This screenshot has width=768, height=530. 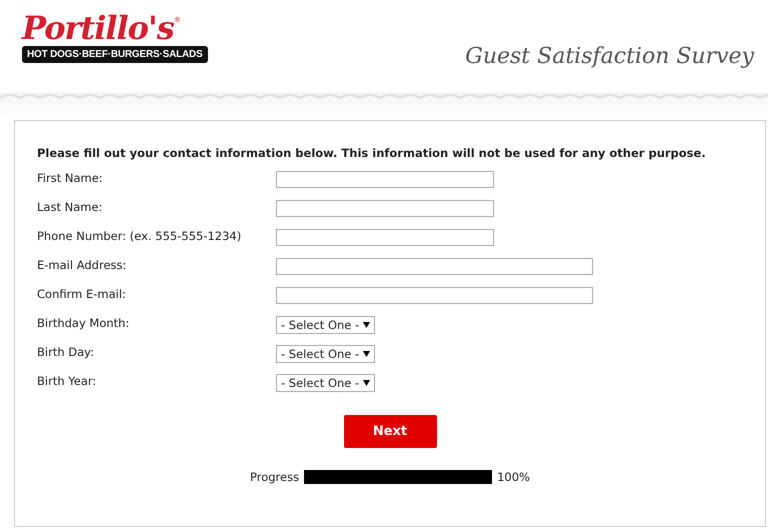 What do you see at coordinates (513, 477) in the screenshot?
I see `progress-reading: 100%` at bounding box center [513, 477].